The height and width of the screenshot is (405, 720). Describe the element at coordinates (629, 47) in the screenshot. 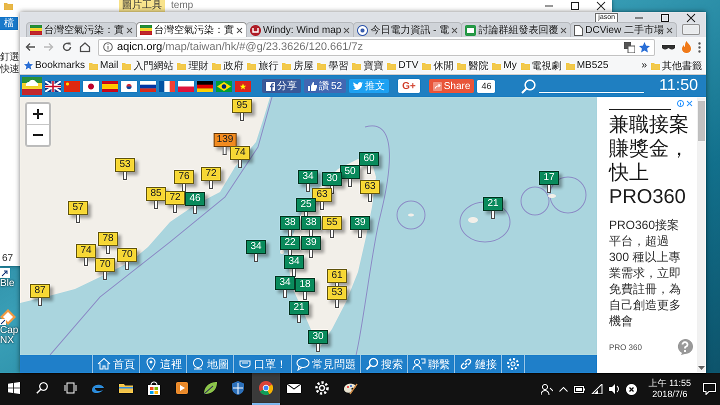

I see `translate-icon` at that location.